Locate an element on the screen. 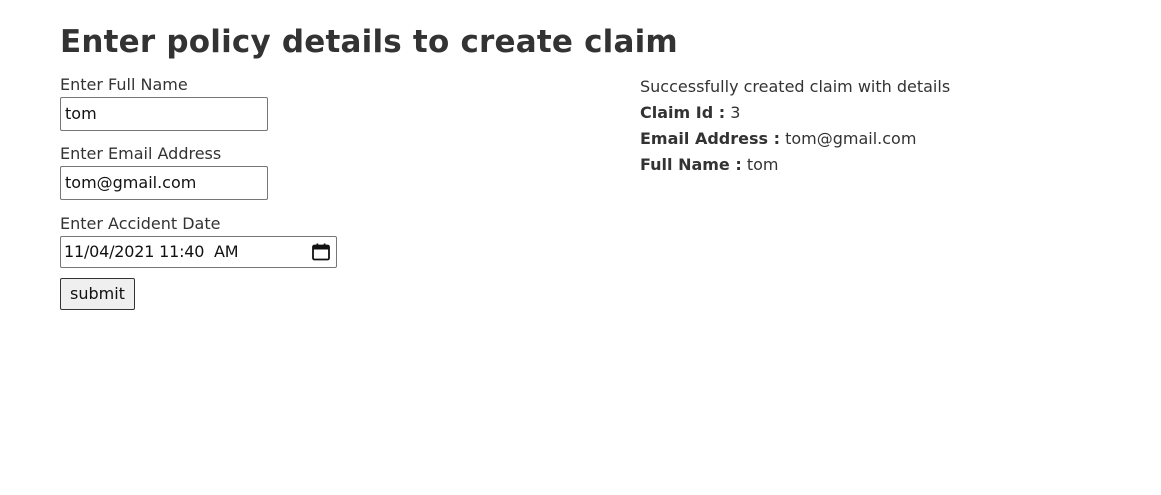 This screenshot has width=1161, height=495. full-name-key: Full Name : is located at coordinates (691, 164).